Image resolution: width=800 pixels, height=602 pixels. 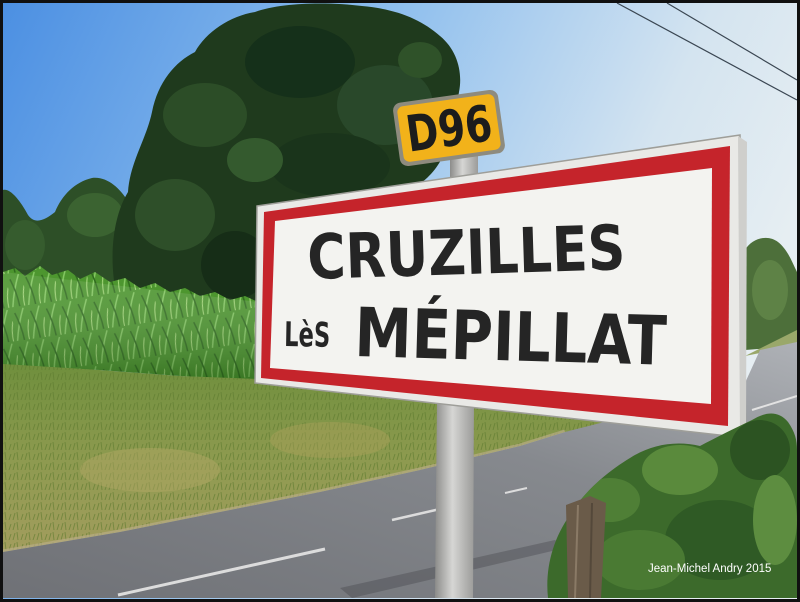 I want to click on town-name-line1: CRUZILLES, so click(x=466, y=252).